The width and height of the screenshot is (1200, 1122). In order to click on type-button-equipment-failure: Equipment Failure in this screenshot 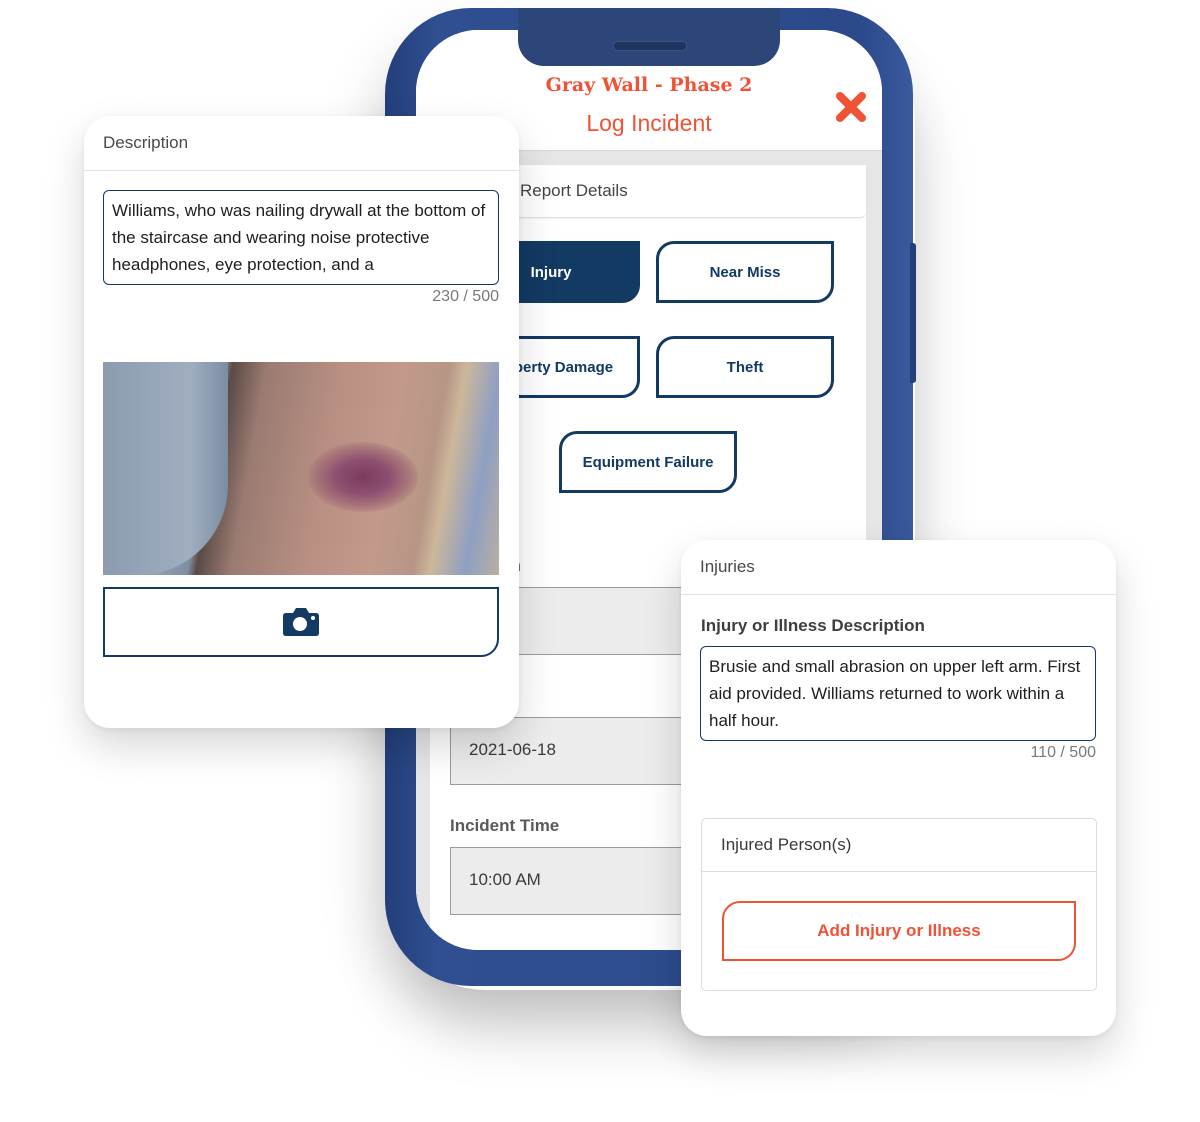, I will do `click(648, 462)`.